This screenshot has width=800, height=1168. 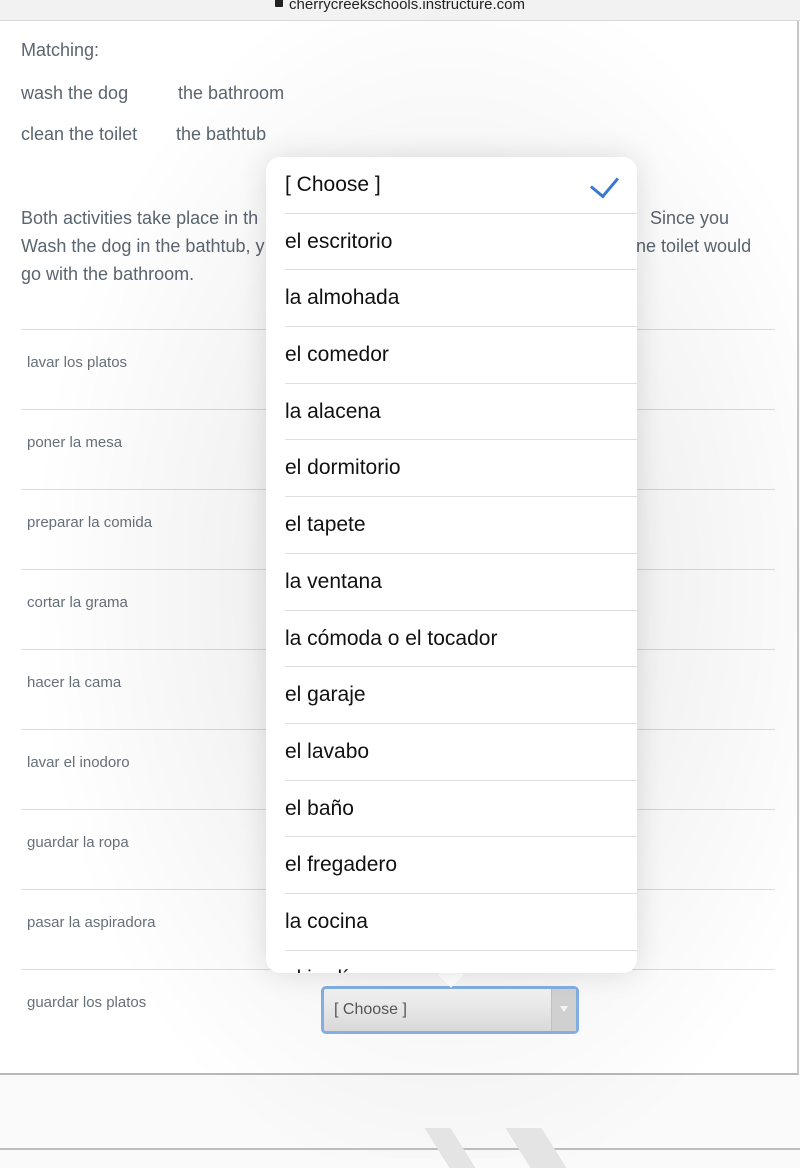 What do you see at coordinates (604, 183) in the screenshot?
I see `checkmark-icon` at bounding box center [604, 183].